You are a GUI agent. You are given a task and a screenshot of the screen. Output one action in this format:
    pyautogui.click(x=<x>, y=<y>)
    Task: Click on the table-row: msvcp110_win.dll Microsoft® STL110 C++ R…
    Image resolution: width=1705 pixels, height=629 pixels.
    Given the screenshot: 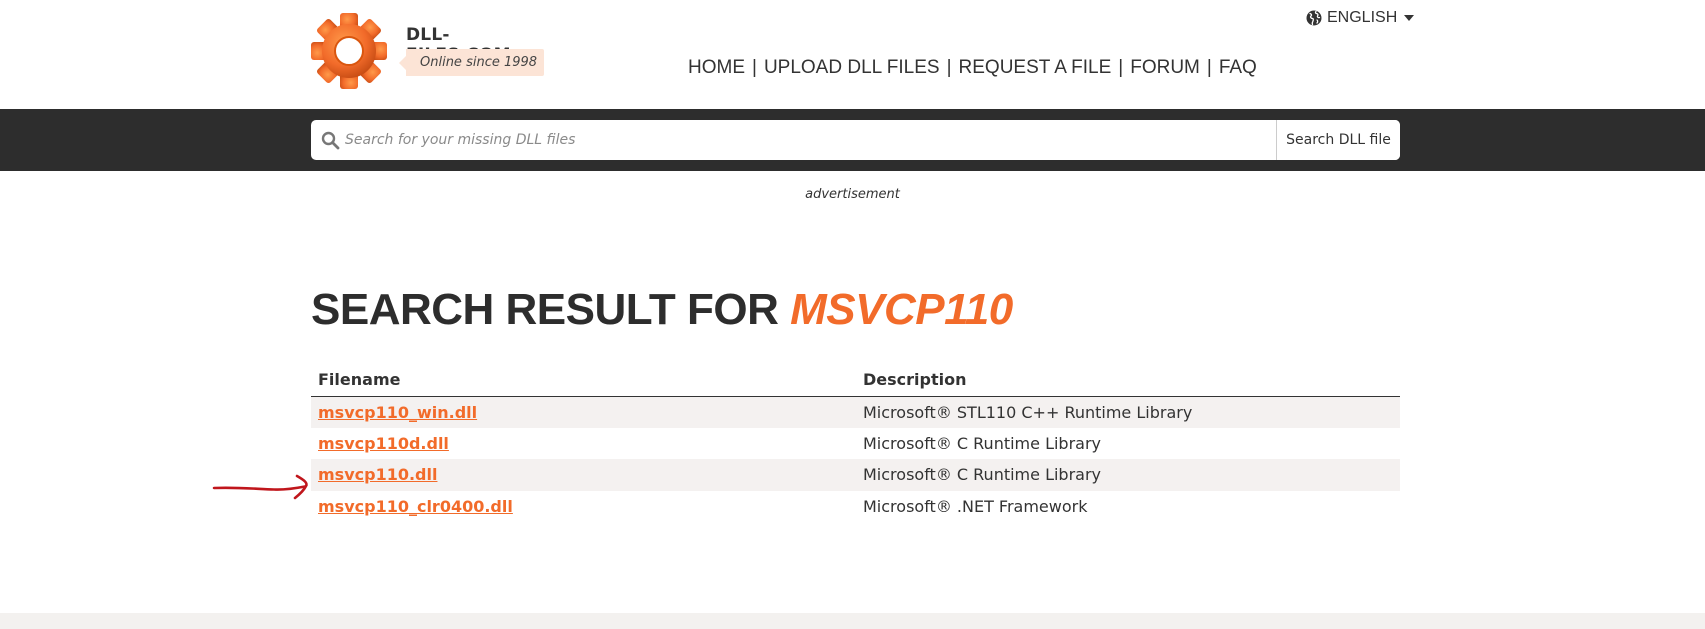 What is the action you would take?
    pyautogui.click(x=855, y=412)
    